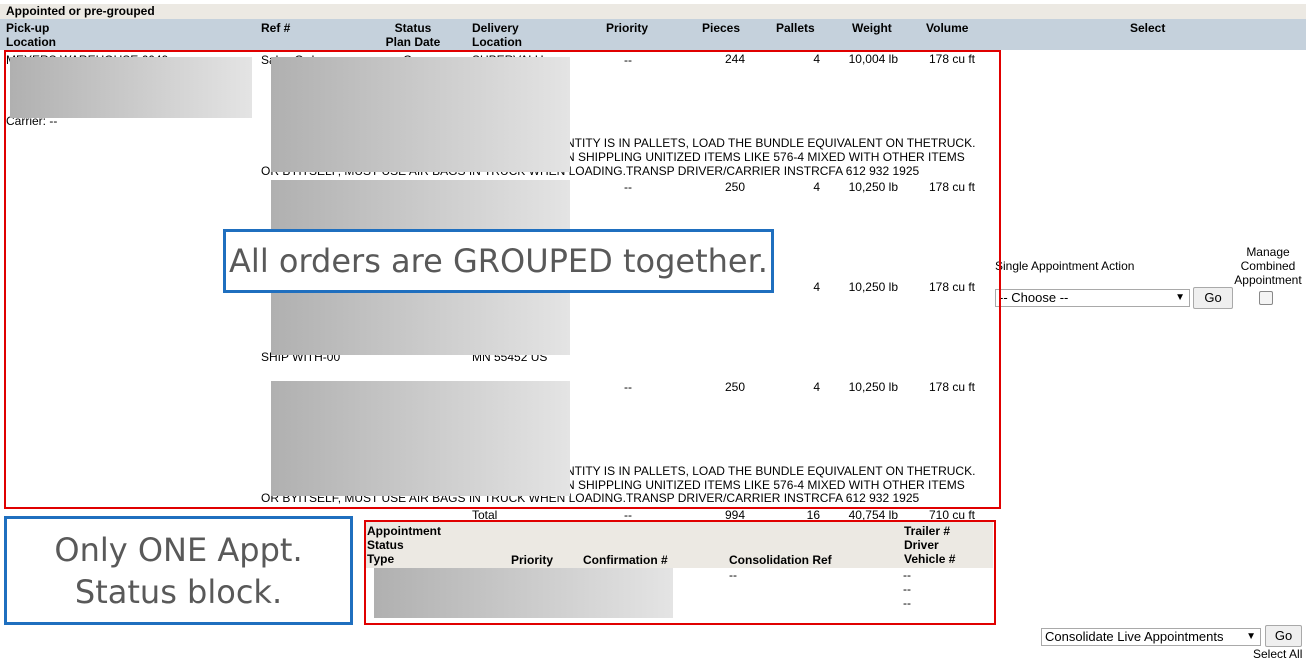 Image resolution: width=1306 pixels, height=661 pixels. What do you see at coordinates (1148, 28) in the screenshot?
I see `col-select: Select` at bounding box center [1148, 28].